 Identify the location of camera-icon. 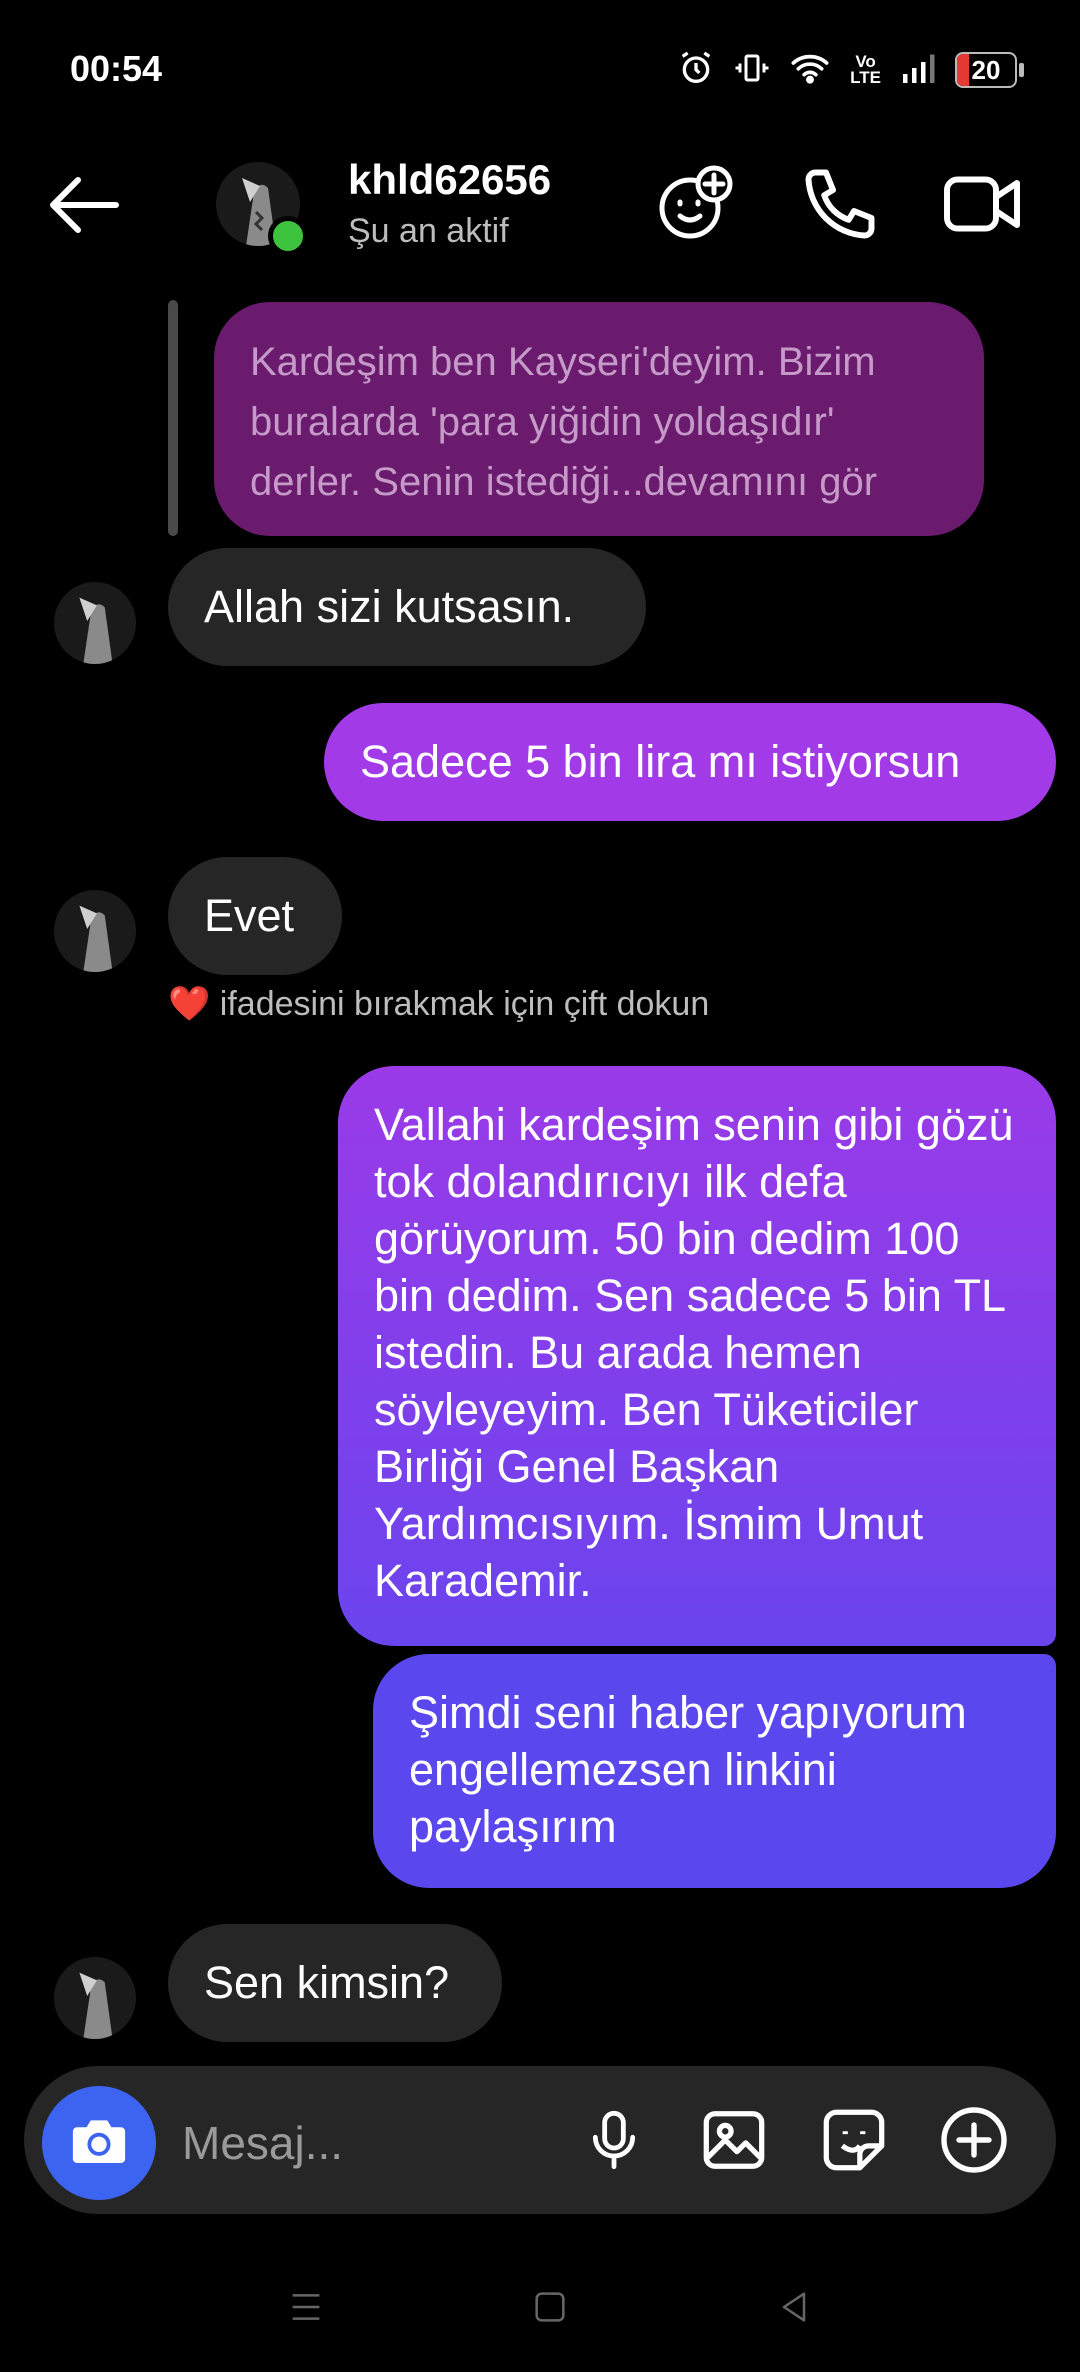
(99, 2143).